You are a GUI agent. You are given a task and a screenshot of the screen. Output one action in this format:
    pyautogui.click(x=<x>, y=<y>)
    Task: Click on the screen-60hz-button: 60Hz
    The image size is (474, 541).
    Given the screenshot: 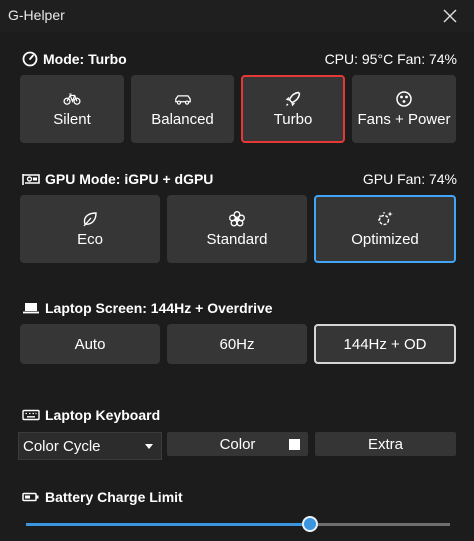 What is the action you would take?
    pyautogui.click(x=237, y=344)
    